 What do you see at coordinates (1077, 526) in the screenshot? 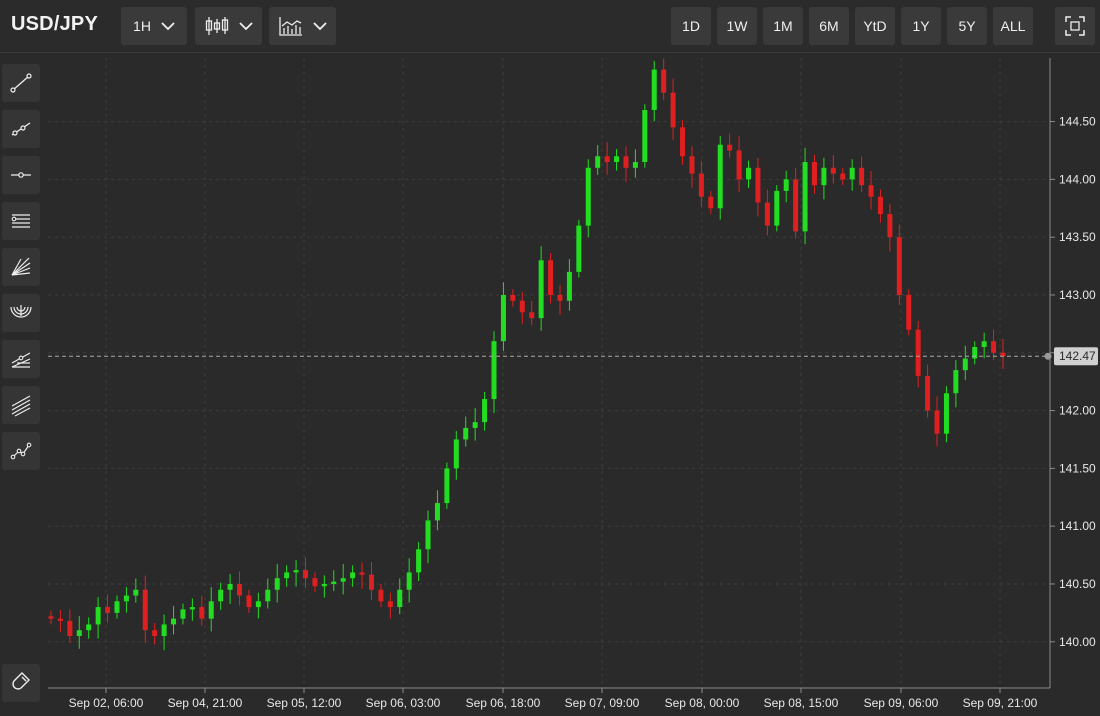
I see `y-tick-label: 141.00` at bounding box center [1077, 526].